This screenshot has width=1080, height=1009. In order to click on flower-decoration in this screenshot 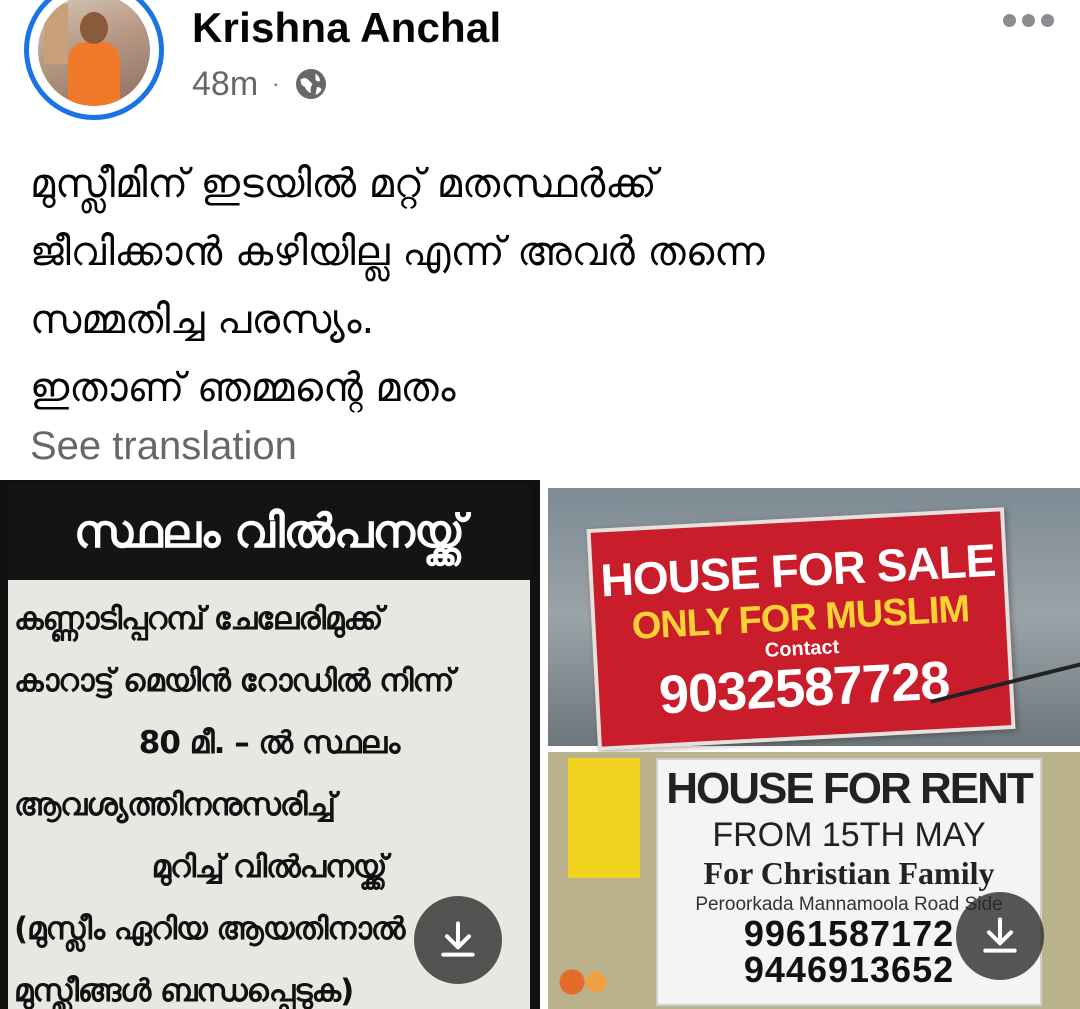, I will do `click(584, 982)`.